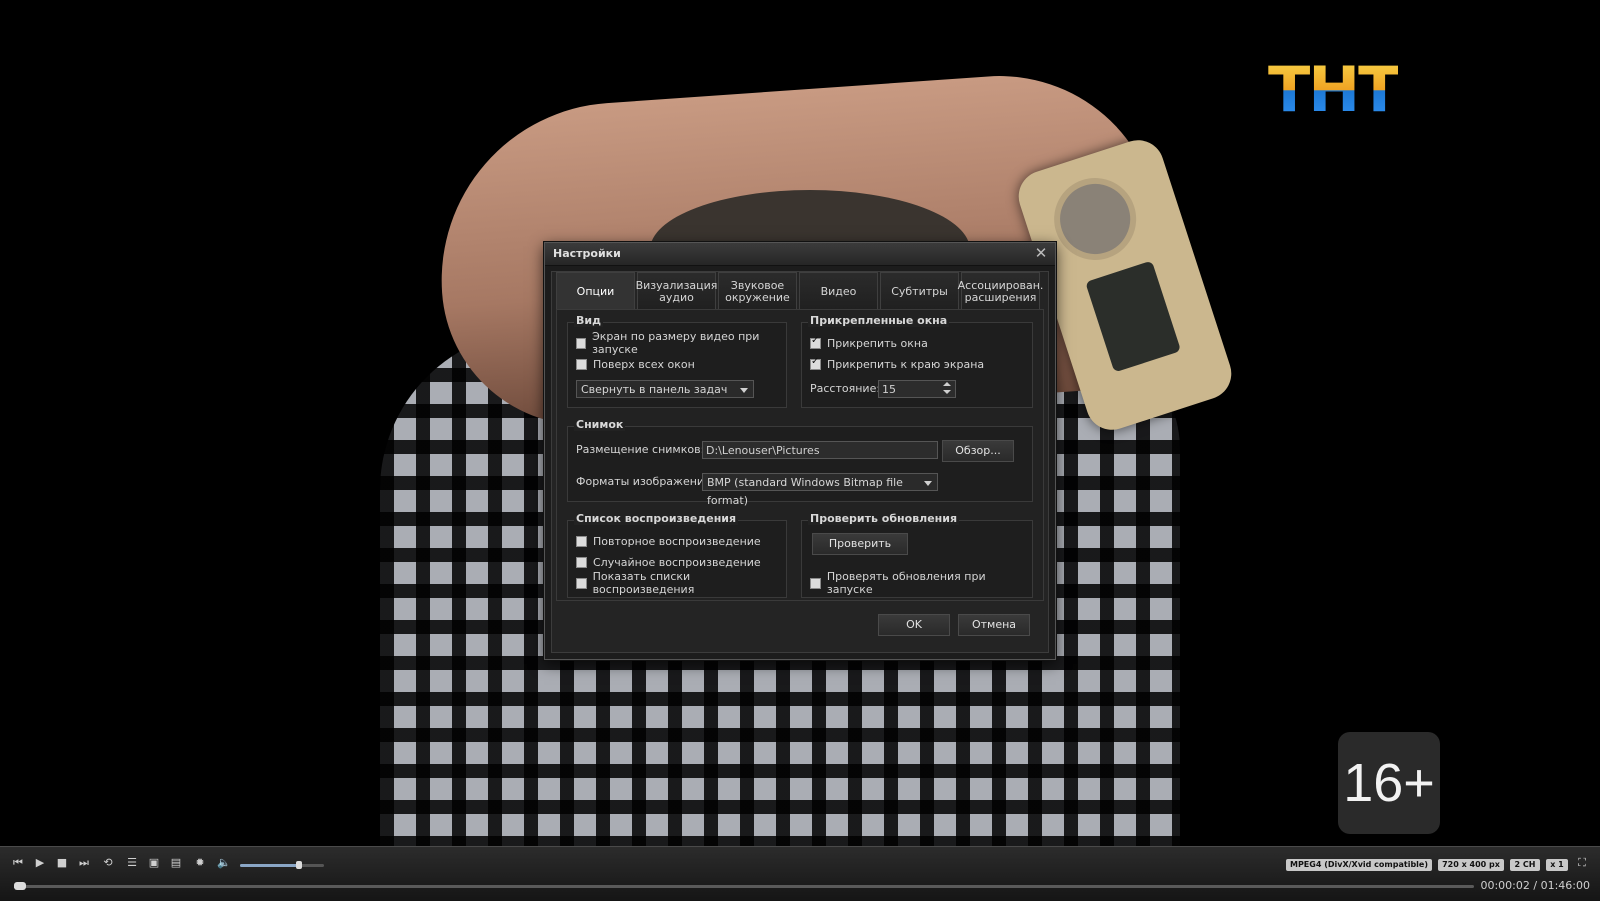  Describe the element at coordinates (581, 364) in the screenshot. I see `on-top-box` at that location.